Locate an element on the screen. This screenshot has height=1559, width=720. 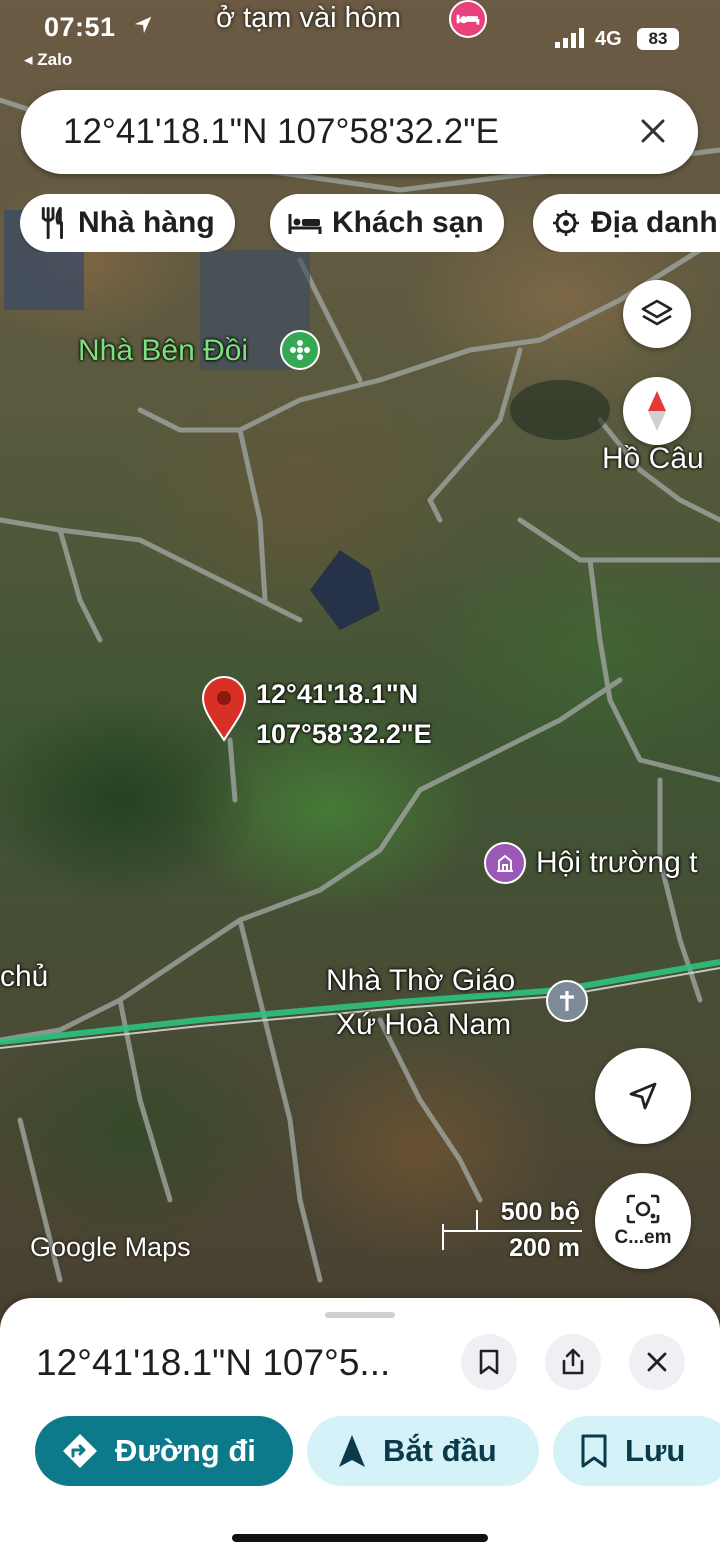
google-maps-watermark: Google Maps is located at coordinates (110, 1247).